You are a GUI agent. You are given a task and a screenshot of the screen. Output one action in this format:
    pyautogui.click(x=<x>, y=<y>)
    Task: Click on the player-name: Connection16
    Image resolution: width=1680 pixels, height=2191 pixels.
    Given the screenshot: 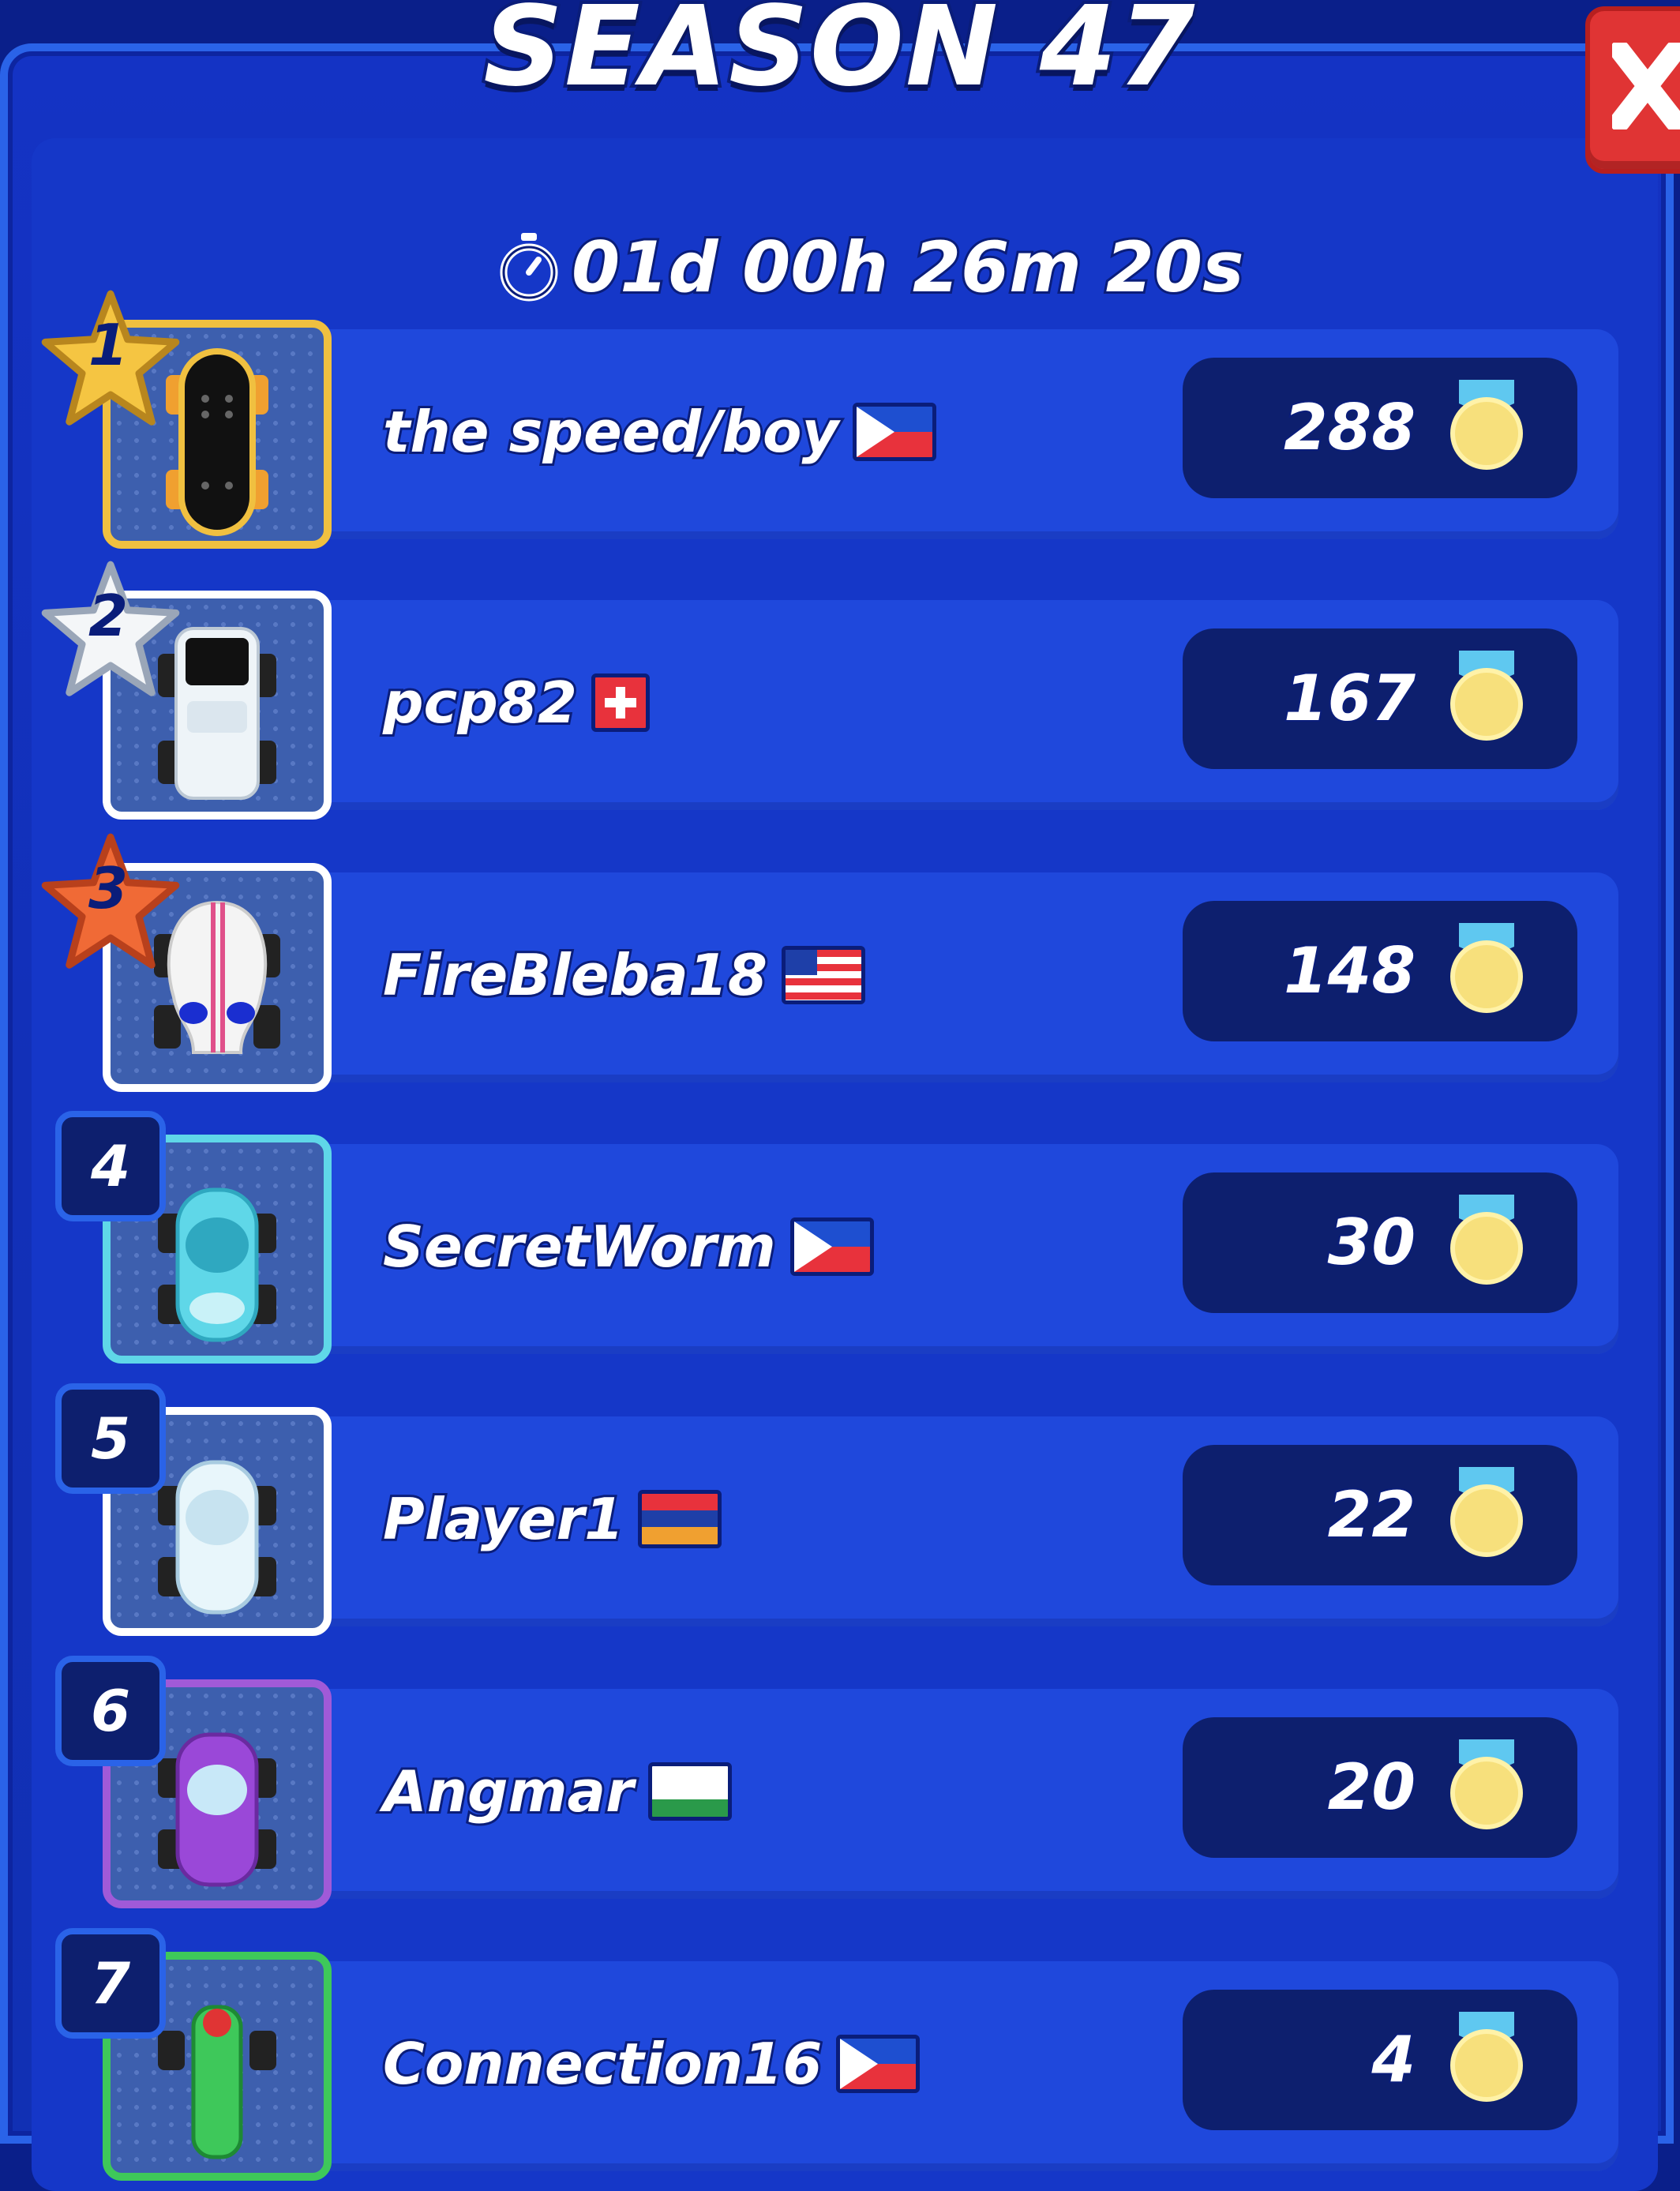 What is the action you would take?
    pyautogui.click(x=651, y=2063)
    